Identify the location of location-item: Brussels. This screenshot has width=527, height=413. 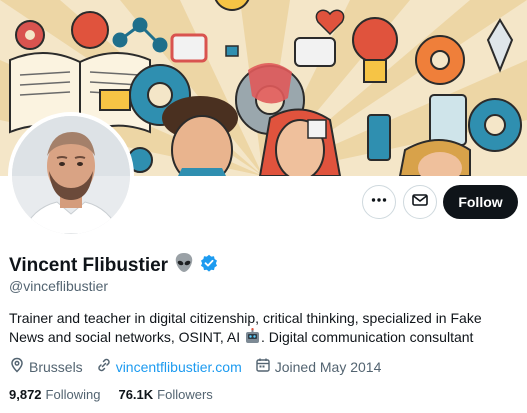
(46, 366).